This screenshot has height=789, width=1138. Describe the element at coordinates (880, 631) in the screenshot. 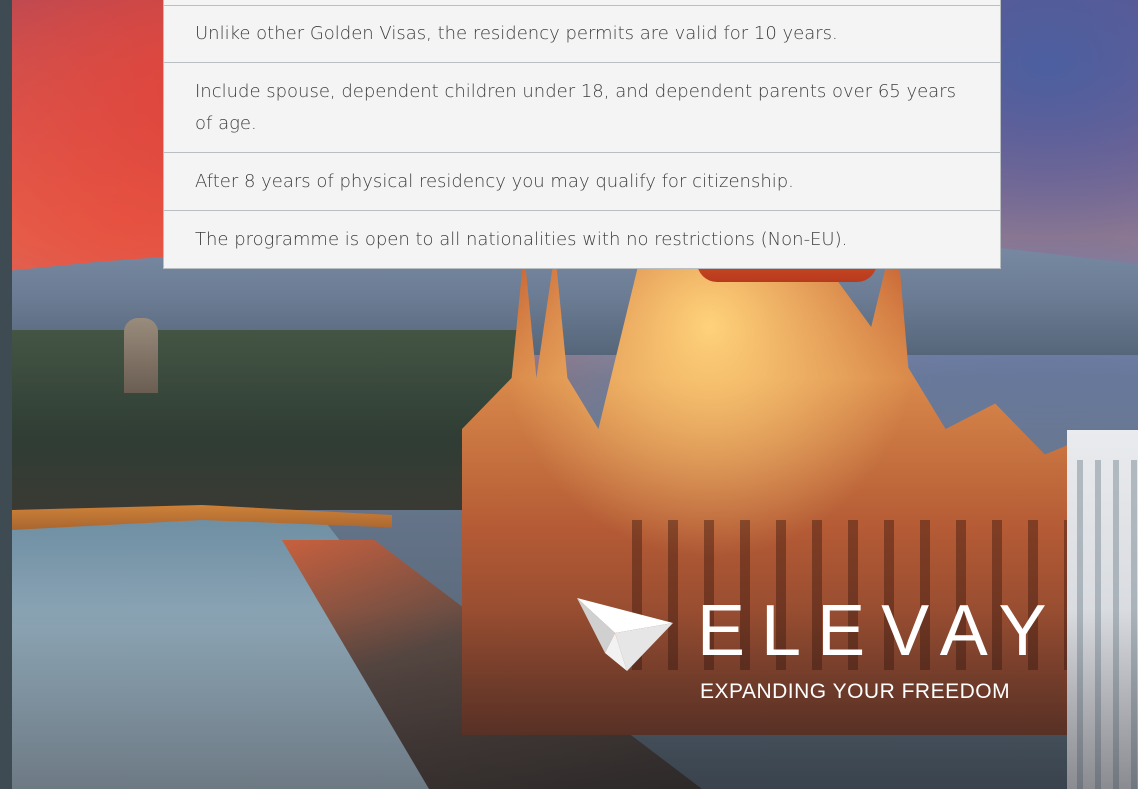

I see `brand-name: ELEVAY` at that location.